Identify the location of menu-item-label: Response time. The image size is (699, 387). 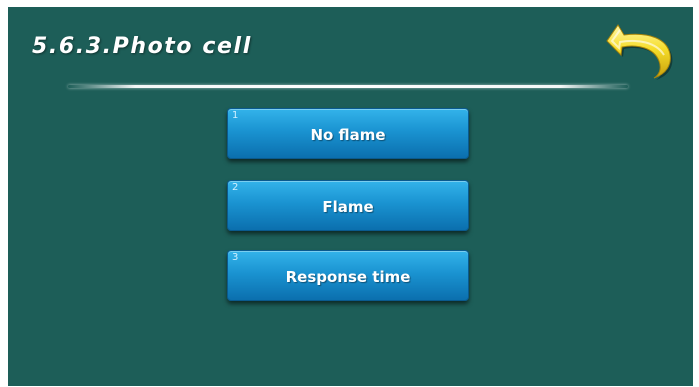
(348, 277).